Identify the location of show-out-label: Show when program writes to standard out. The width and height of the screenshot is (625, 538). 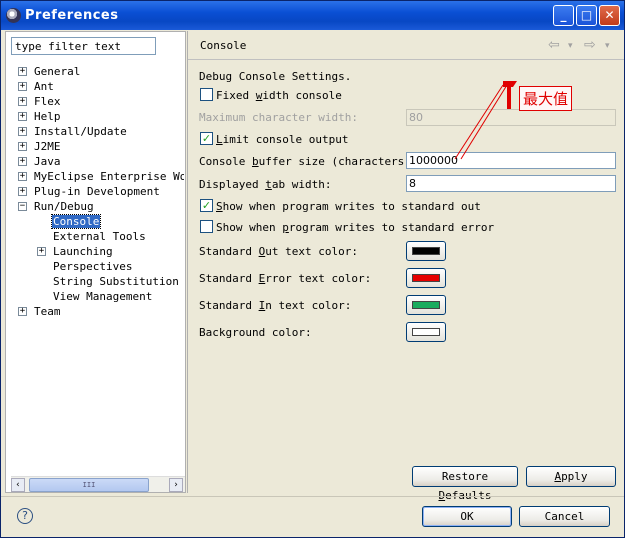
(348, 206).